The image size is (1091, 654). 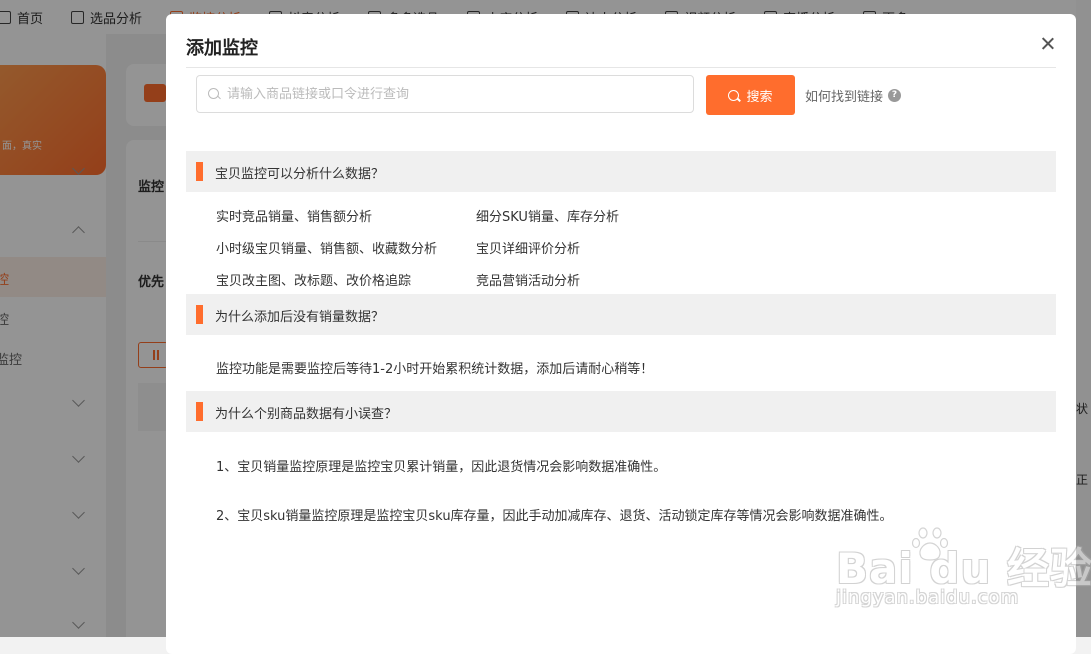 I want to click on search-button: 搜索, so click(x=750, y=95).